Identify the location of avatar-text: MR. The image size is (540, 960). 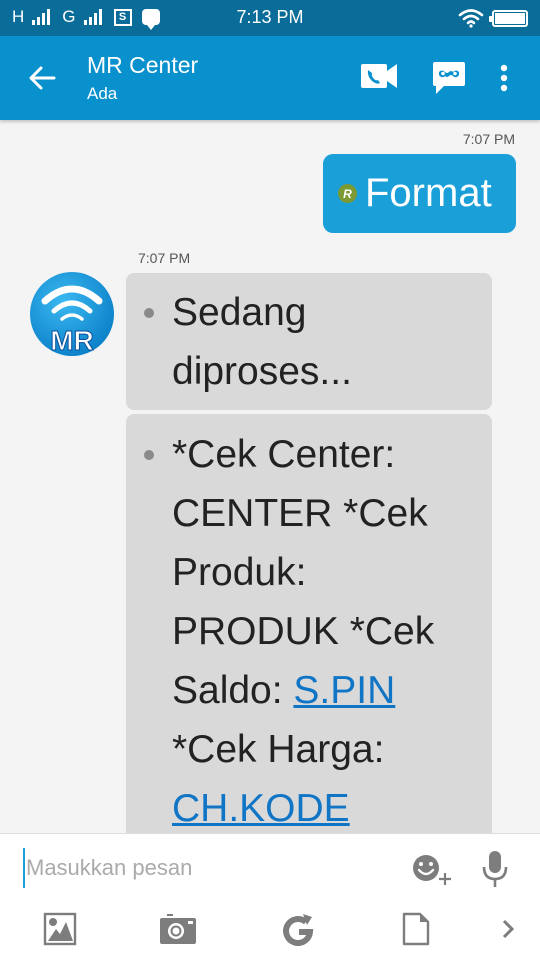
(72, 340).